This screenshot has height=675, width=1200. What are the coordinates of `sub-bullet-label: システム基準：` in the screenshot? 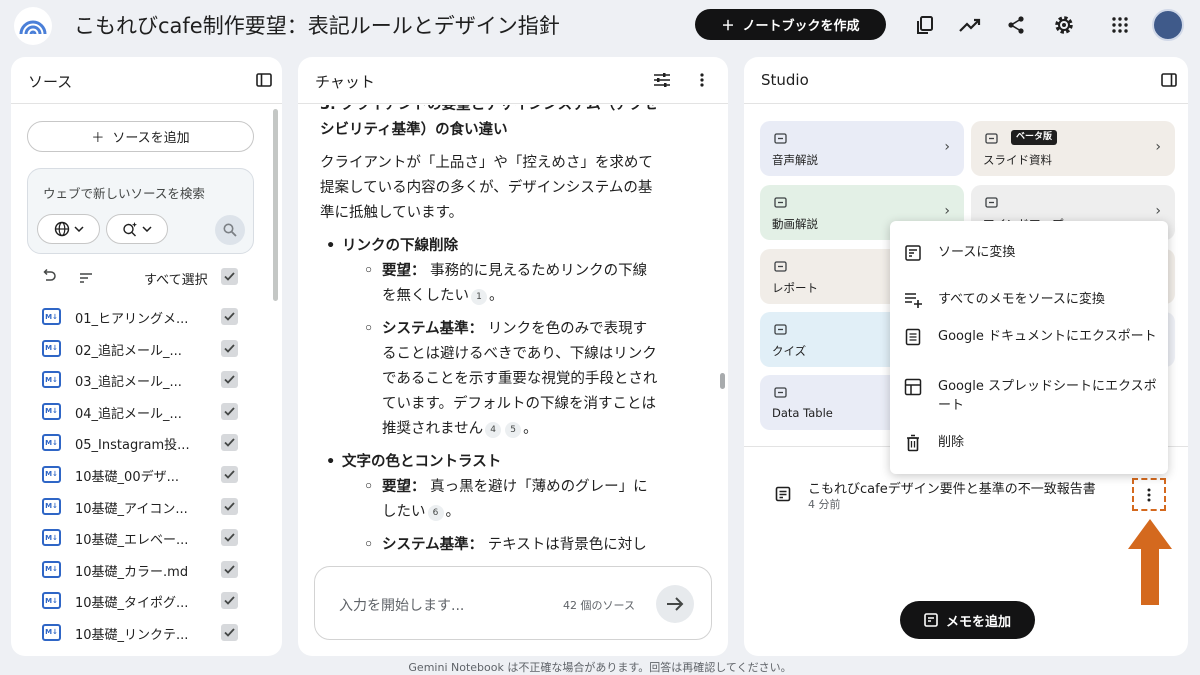 It's located at (433, 545).